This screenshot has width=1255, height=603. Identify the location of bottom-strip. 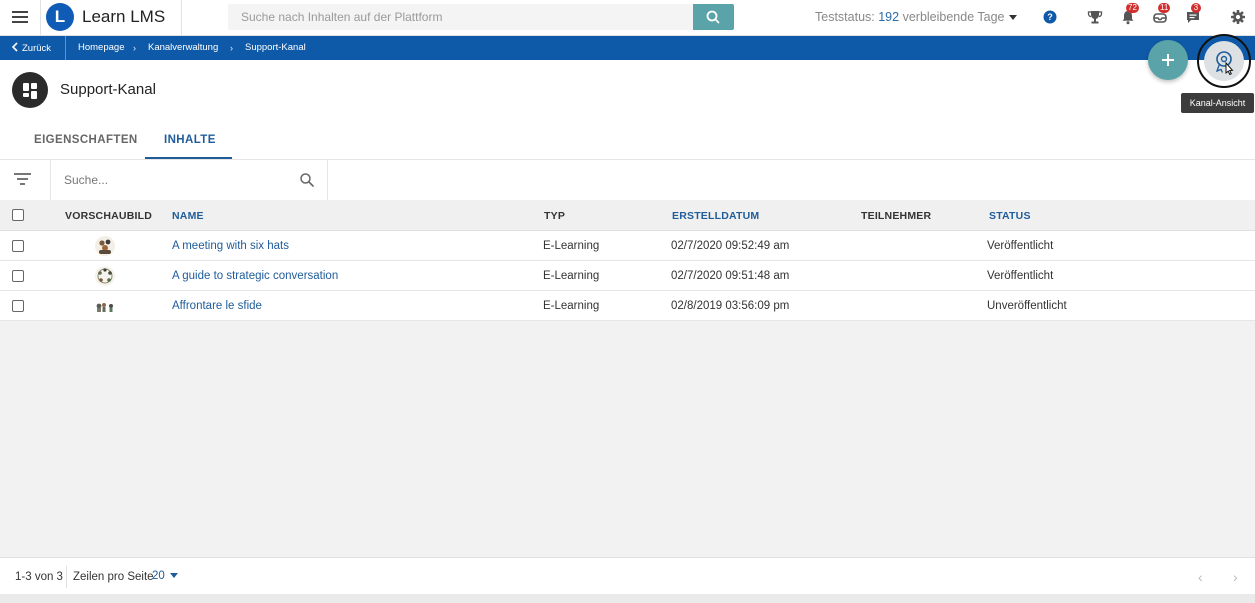
(627, 598).